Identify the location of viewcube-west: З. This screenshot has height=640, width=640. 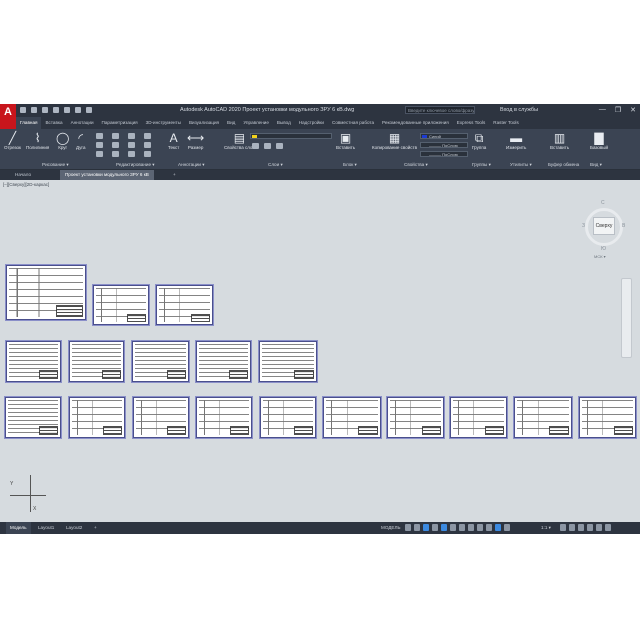
(583, 226).